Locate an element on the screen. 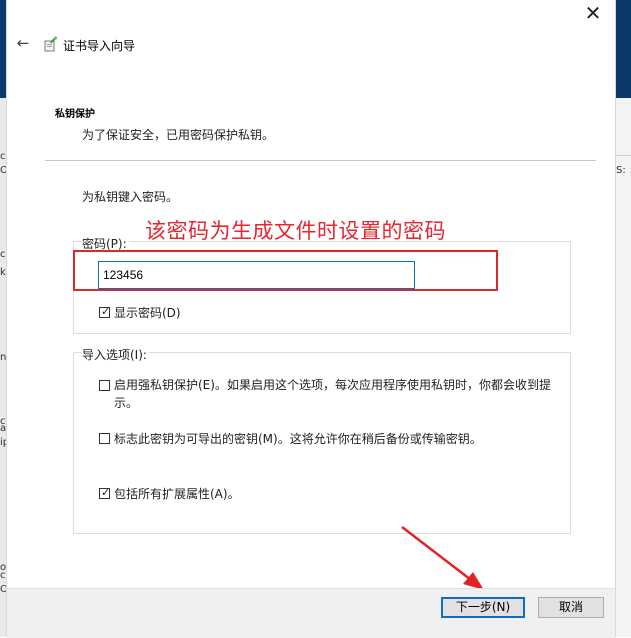  import-options-label: 导入选项(I): is located at coordinates (115, 354).